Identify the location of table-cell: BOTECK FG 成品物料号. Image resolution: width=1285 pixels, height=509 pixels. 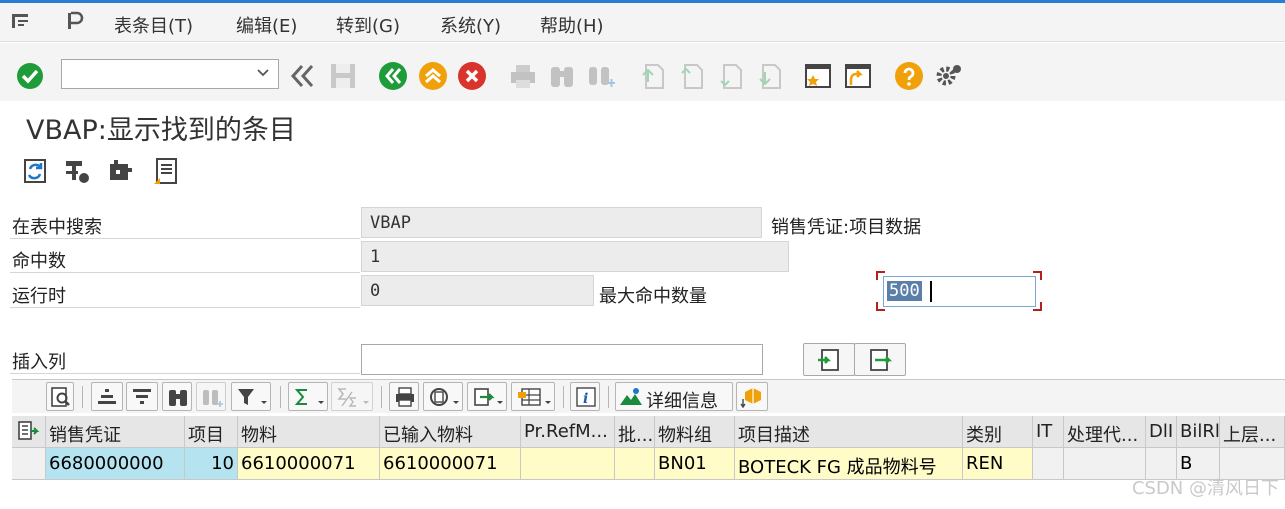
(849, 464).